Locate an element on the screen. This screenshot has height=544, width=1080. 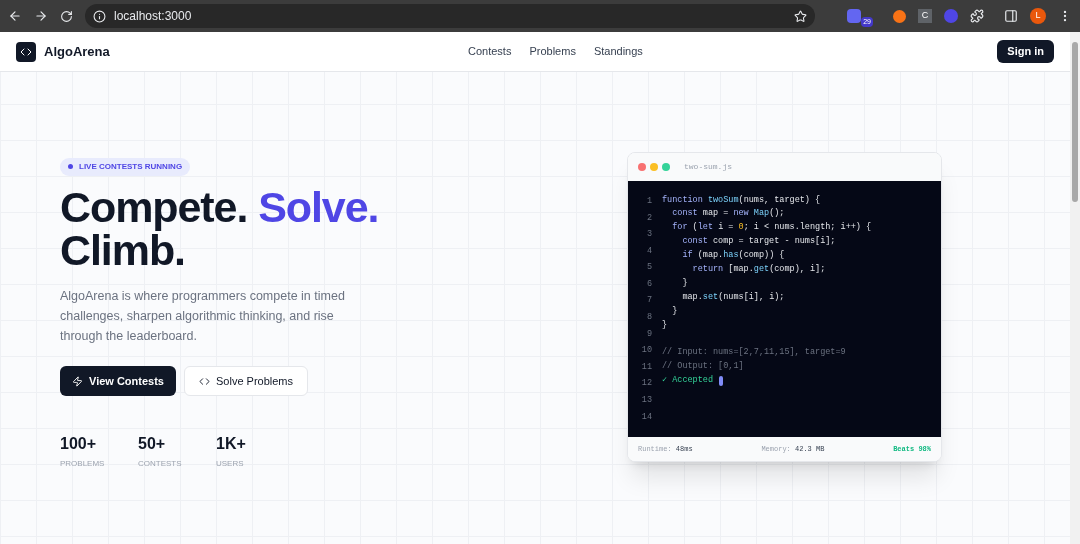
stat-value: 50+ is located at coordinates (152, 444).